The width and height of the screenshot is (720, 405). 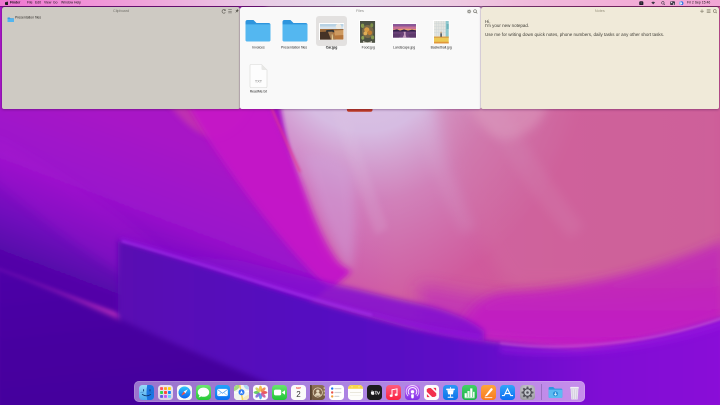 What do you see at coordinates (298, 394) in the screenshot?
I see `svg-text: 2` at bounding box center [298, 394].